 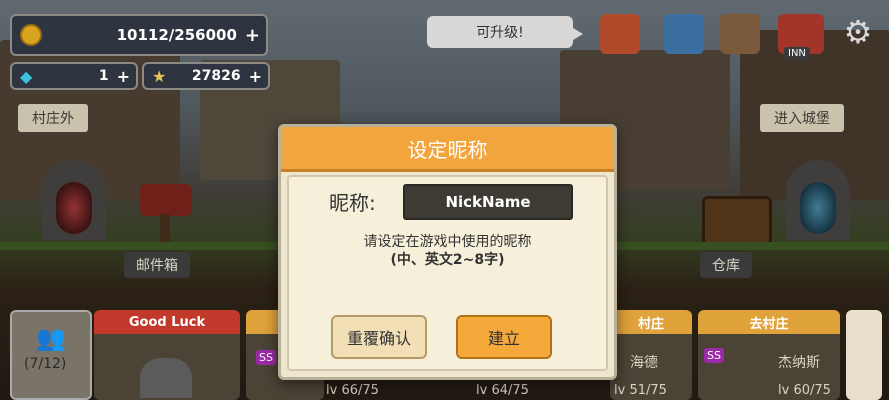 I want to click on star-bar: ★ 27826 +, so click(x=206, y=76).